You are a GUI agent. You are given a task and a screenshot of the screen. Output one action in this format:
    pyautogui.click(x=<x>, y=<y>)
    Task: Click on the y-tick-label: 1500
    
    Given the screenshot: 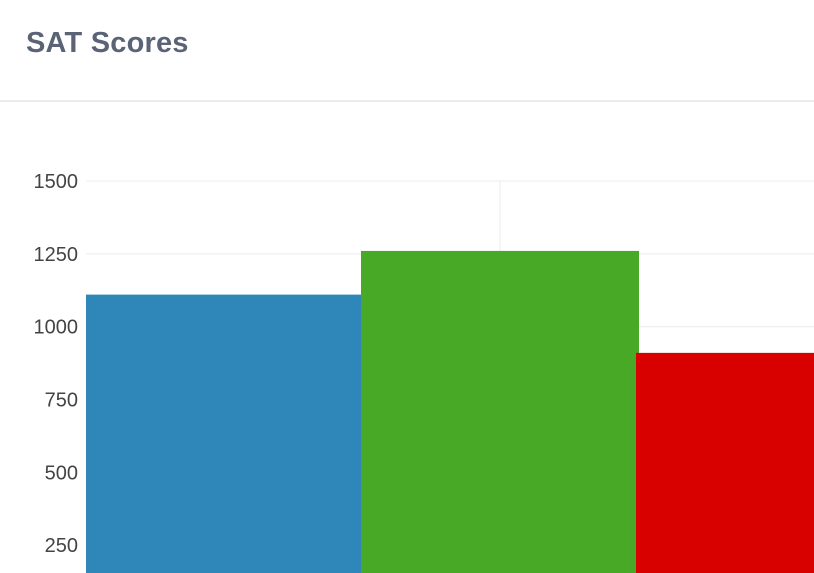 What is the action you would take?
    pyautogui.click(x=56, y=182)
    